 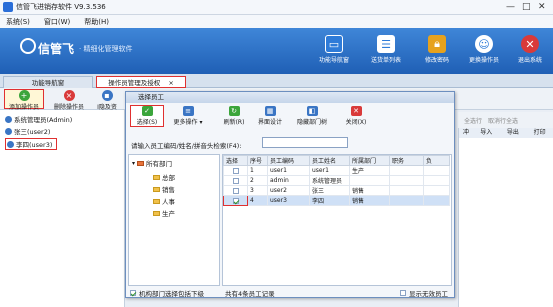 I want to click on ui-design-button: ▦ 界面设计, so click(x=270, y=116).